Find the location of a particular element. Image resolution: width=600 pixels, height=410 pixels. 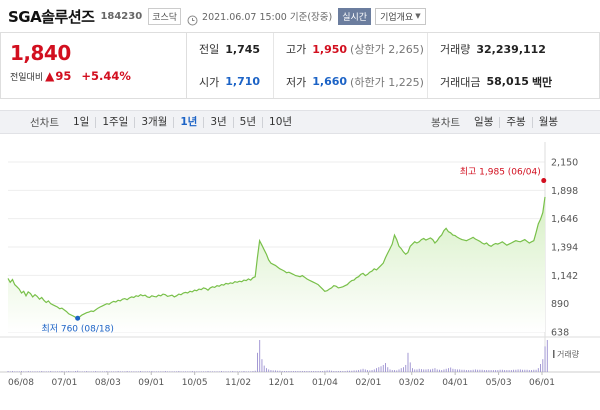

x-tick-label: 04/01 is located at coordinates (455, 383).